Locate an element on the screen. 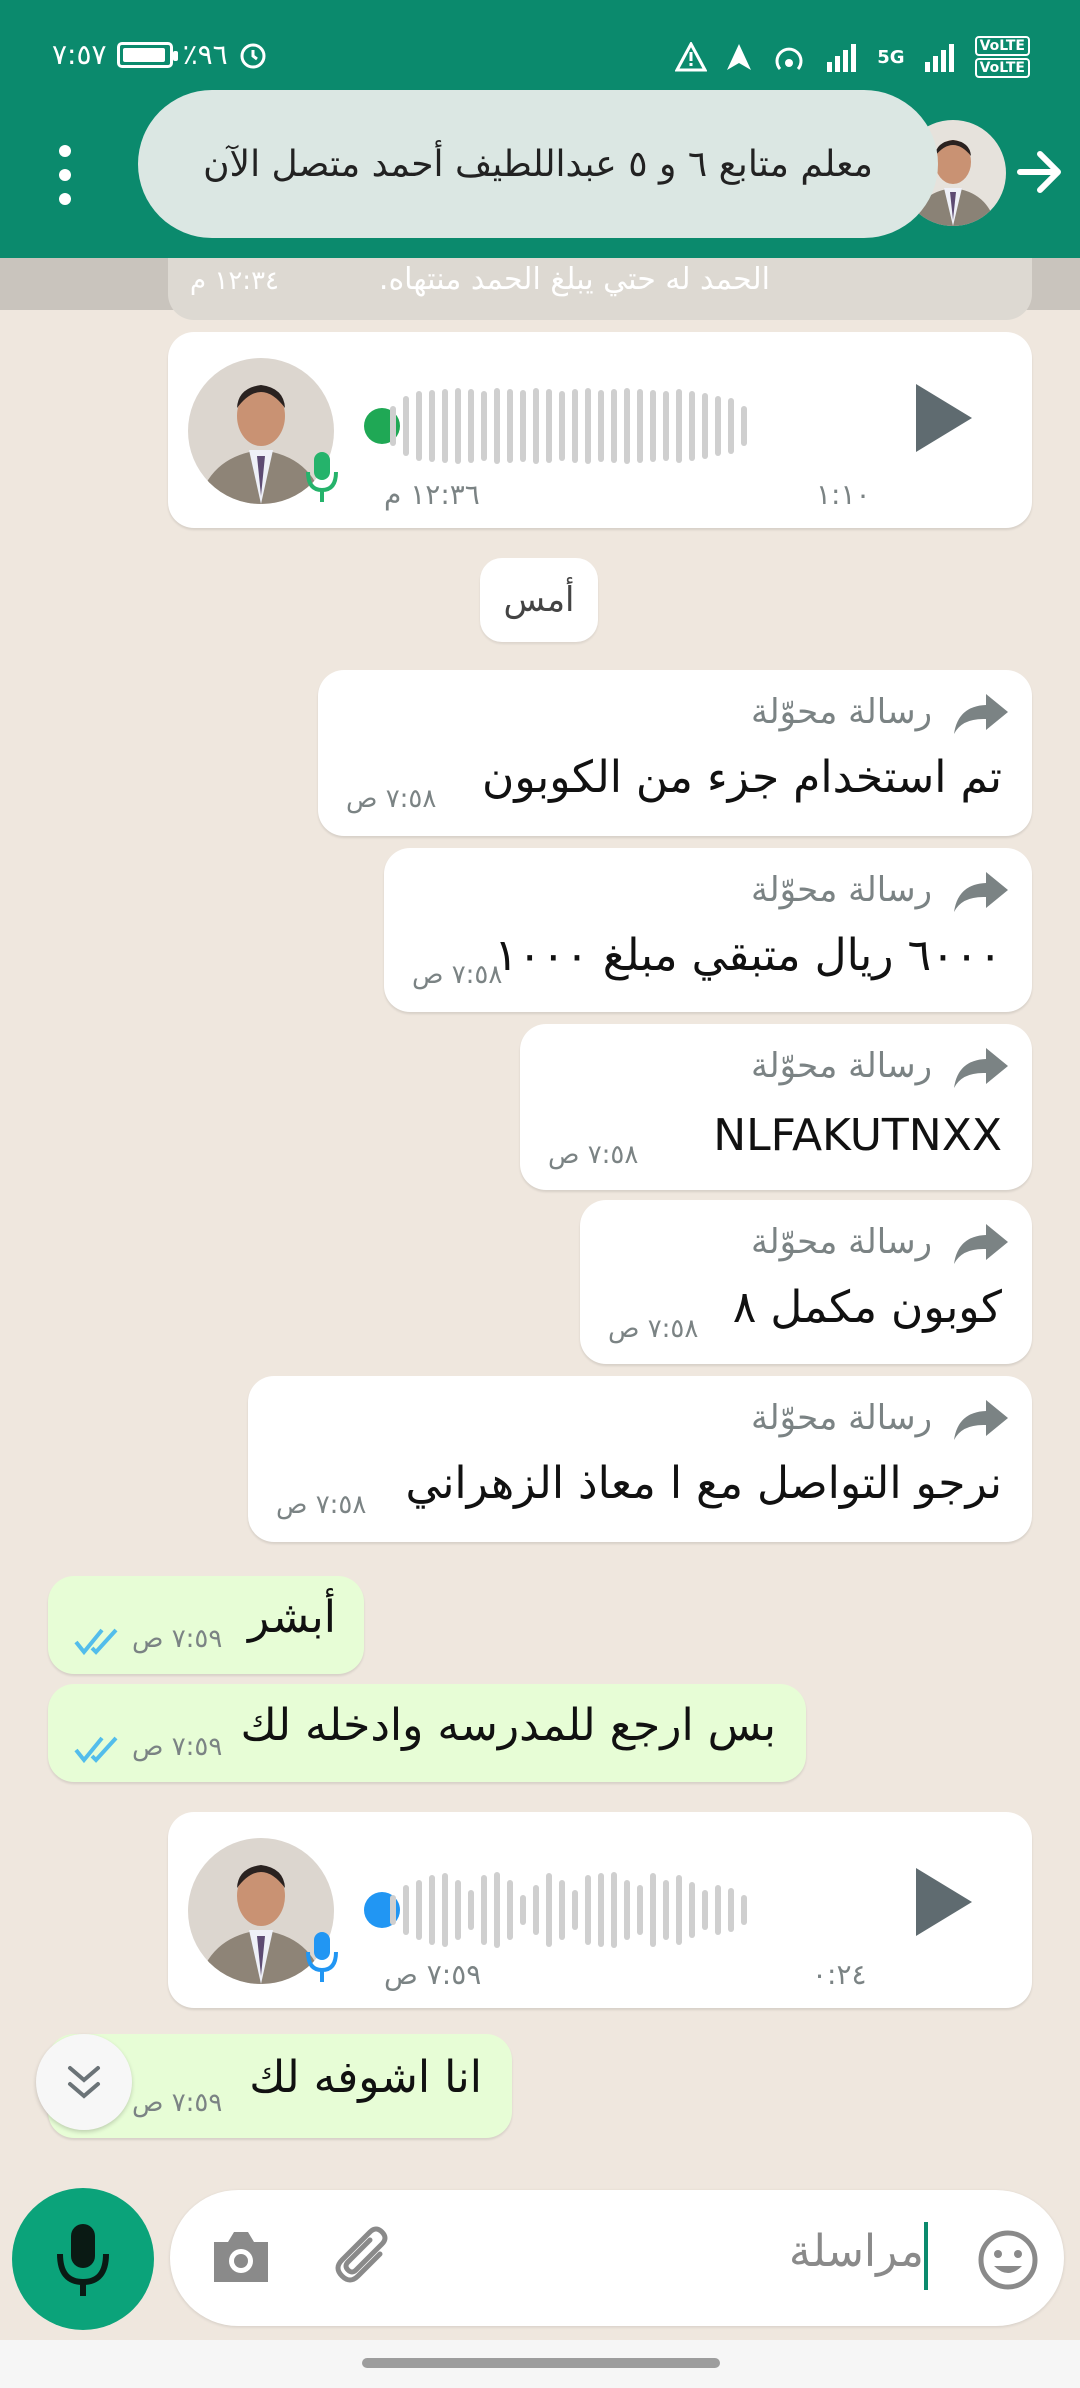 The width and height of the screenshot is (1080, 2388). message-text: NLFAKUTNXX is located at coordinates (857, 1135).